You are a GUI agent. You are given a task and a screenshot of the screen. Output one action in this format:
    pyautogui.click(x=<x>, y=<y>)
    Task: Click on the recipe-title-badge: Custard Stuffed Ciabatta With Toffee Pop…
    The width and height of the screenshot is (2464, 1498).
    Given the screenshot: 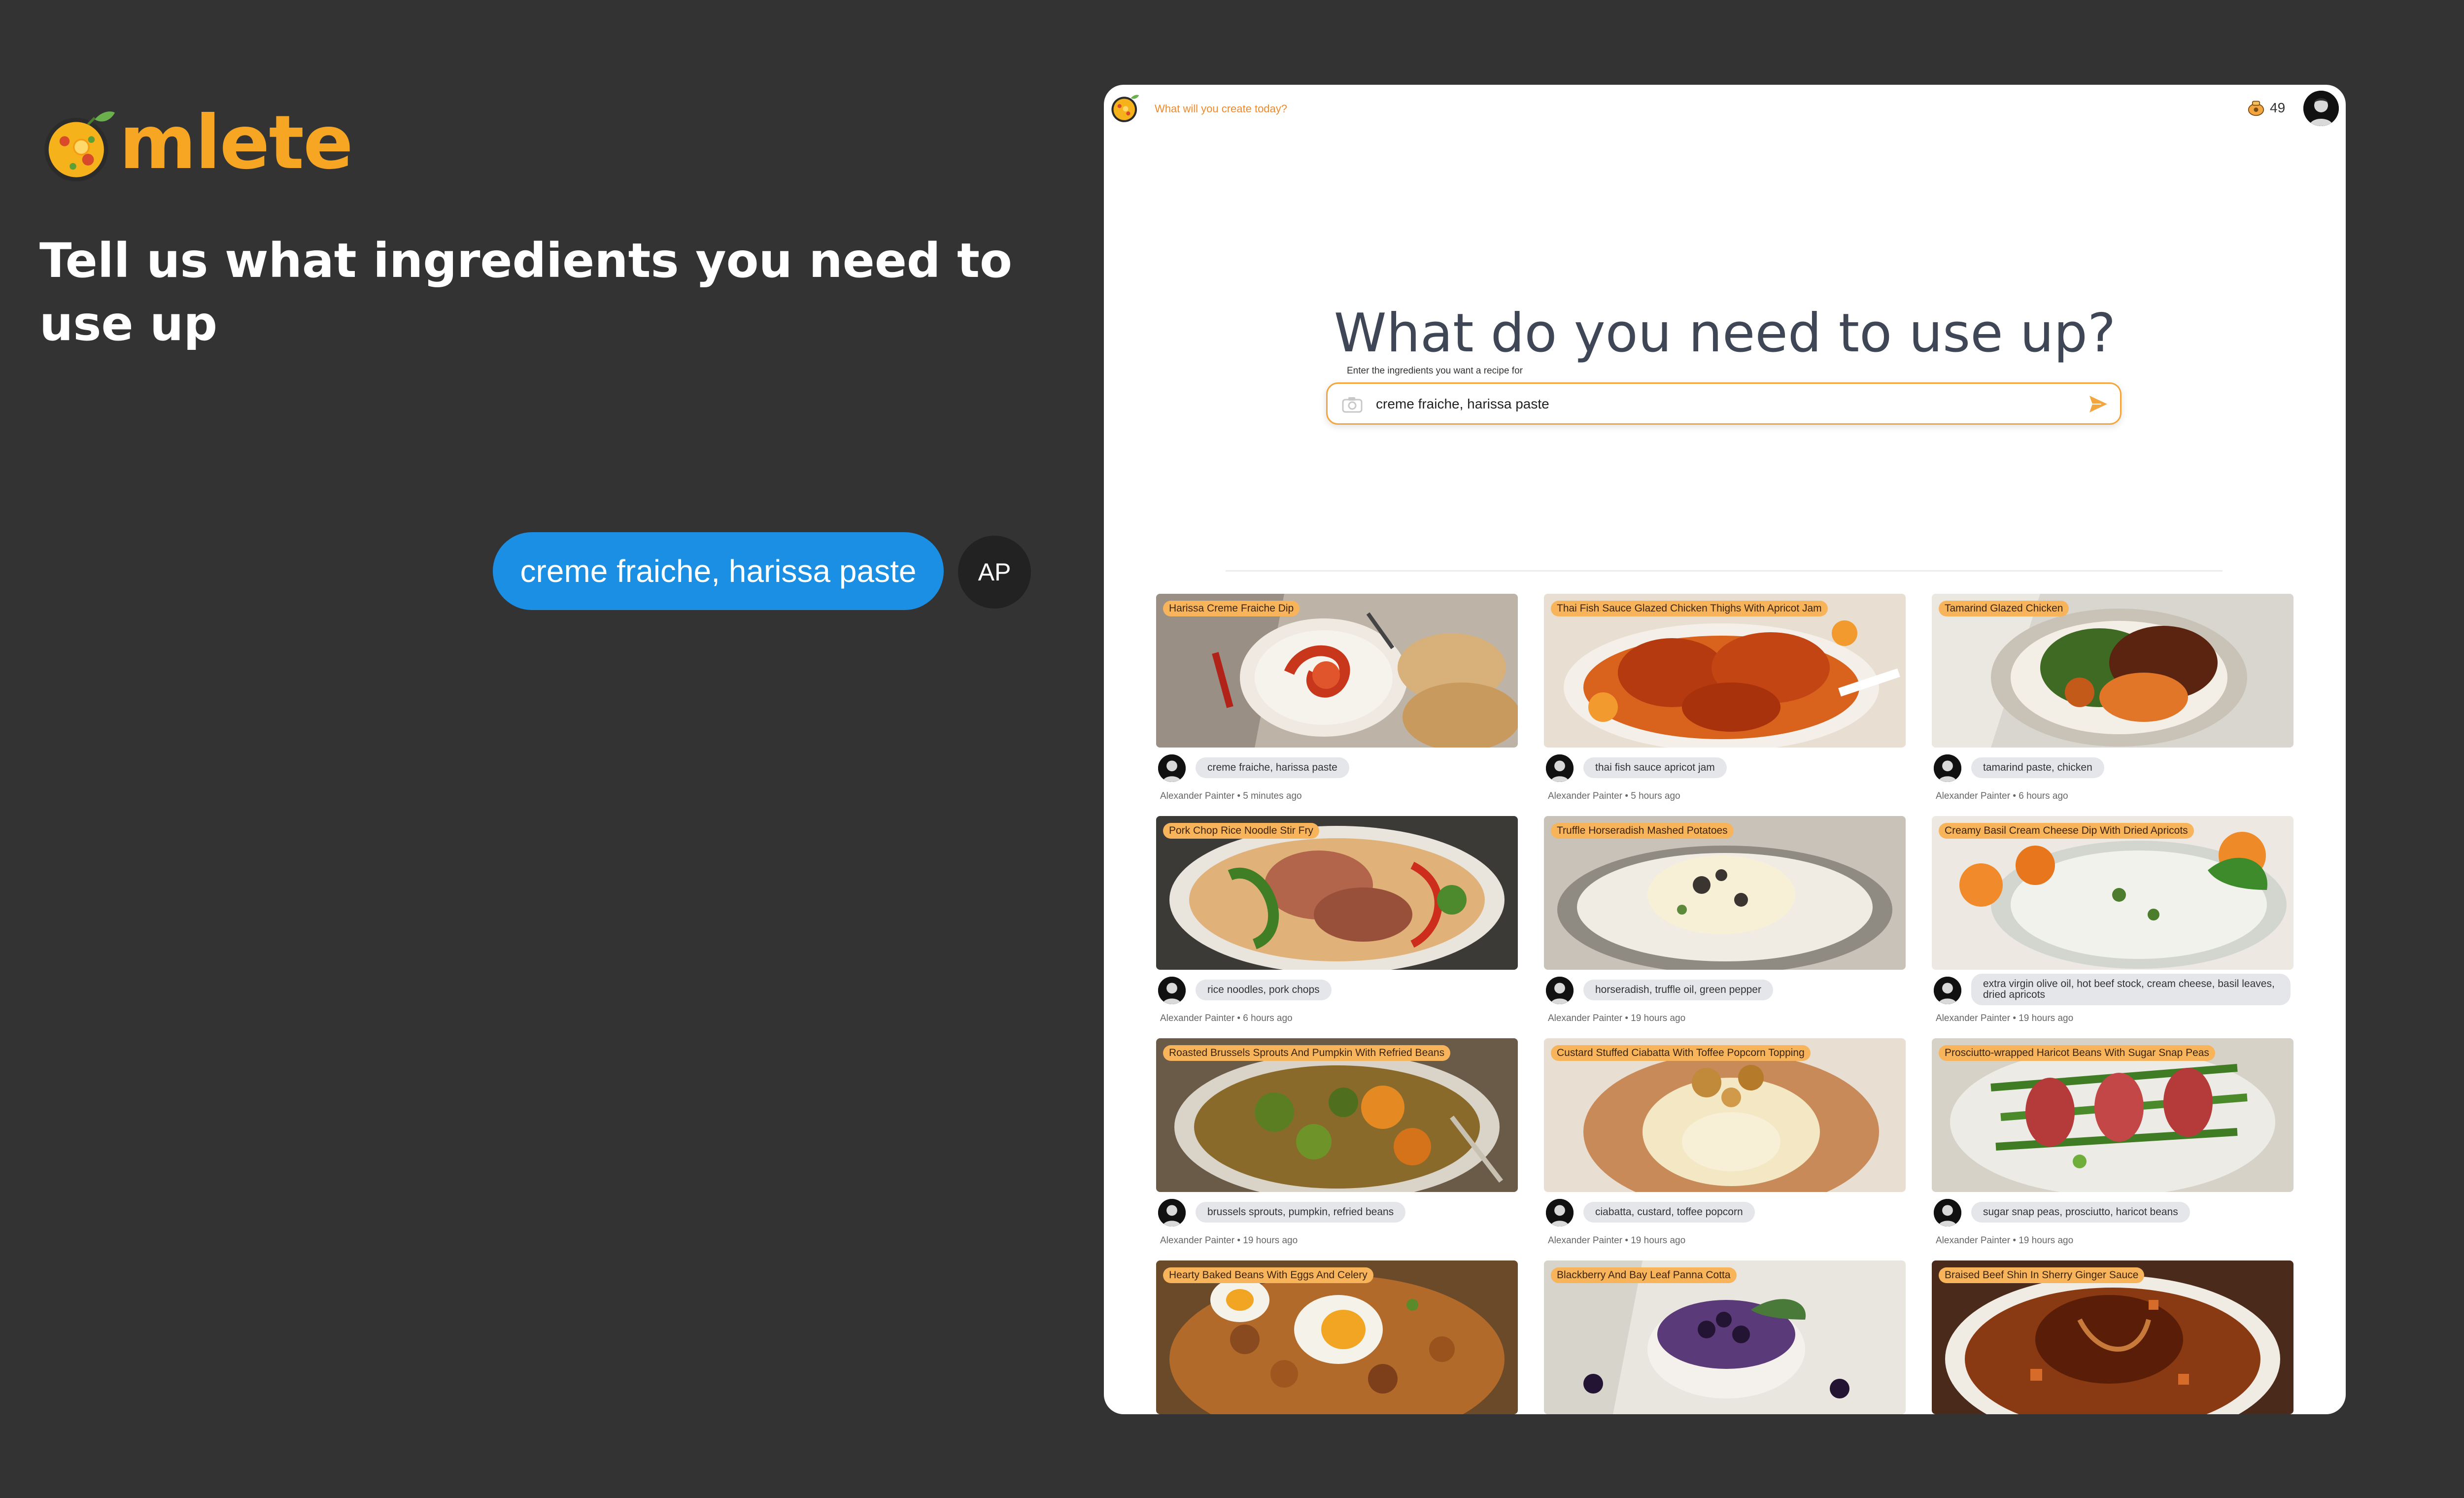 What is the action you would take?
    pyautogui.click(x=1681, y=1053)
    